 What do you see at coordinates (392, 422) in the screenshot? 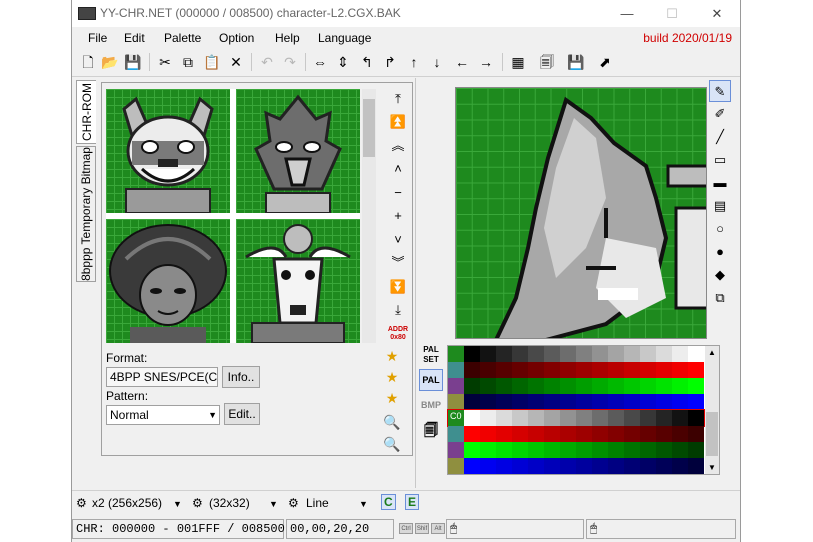
I see `zoom-in-icon: 🔍` at bounding box center [392, 422].